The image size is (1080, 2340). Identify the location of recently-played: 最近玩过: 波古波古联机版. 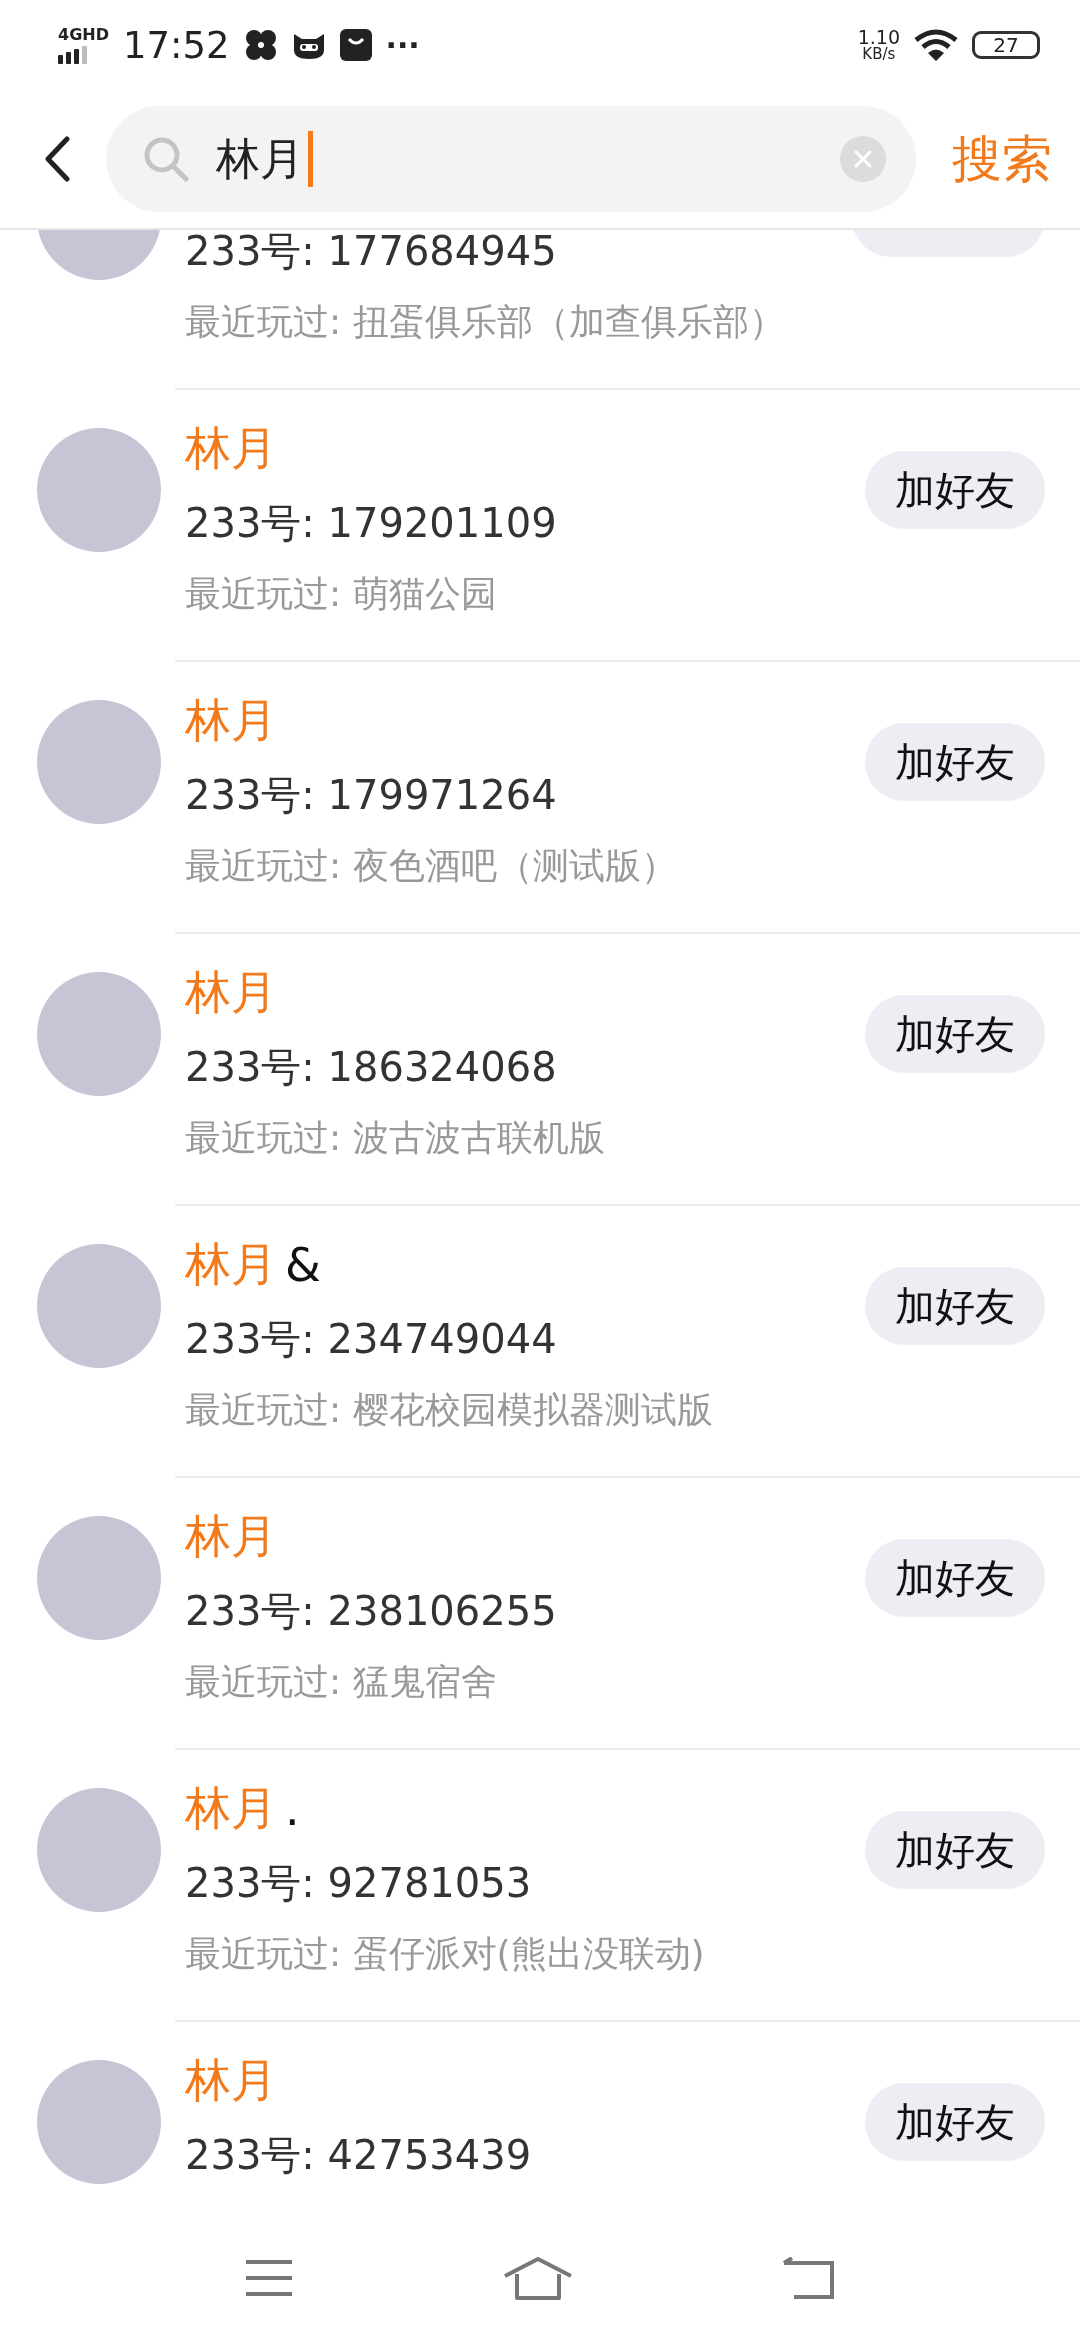
(395, 1137).